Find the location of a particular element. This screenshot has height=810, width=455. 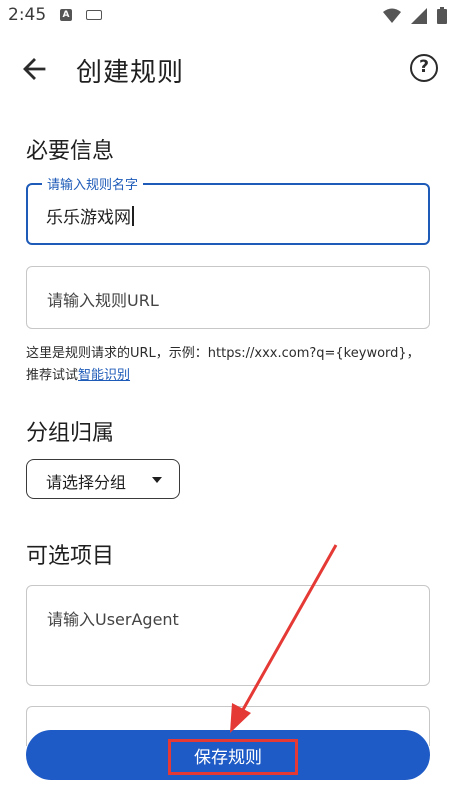

rule-name-label: 请输入规则名字 is located at coordinates (93, 183).